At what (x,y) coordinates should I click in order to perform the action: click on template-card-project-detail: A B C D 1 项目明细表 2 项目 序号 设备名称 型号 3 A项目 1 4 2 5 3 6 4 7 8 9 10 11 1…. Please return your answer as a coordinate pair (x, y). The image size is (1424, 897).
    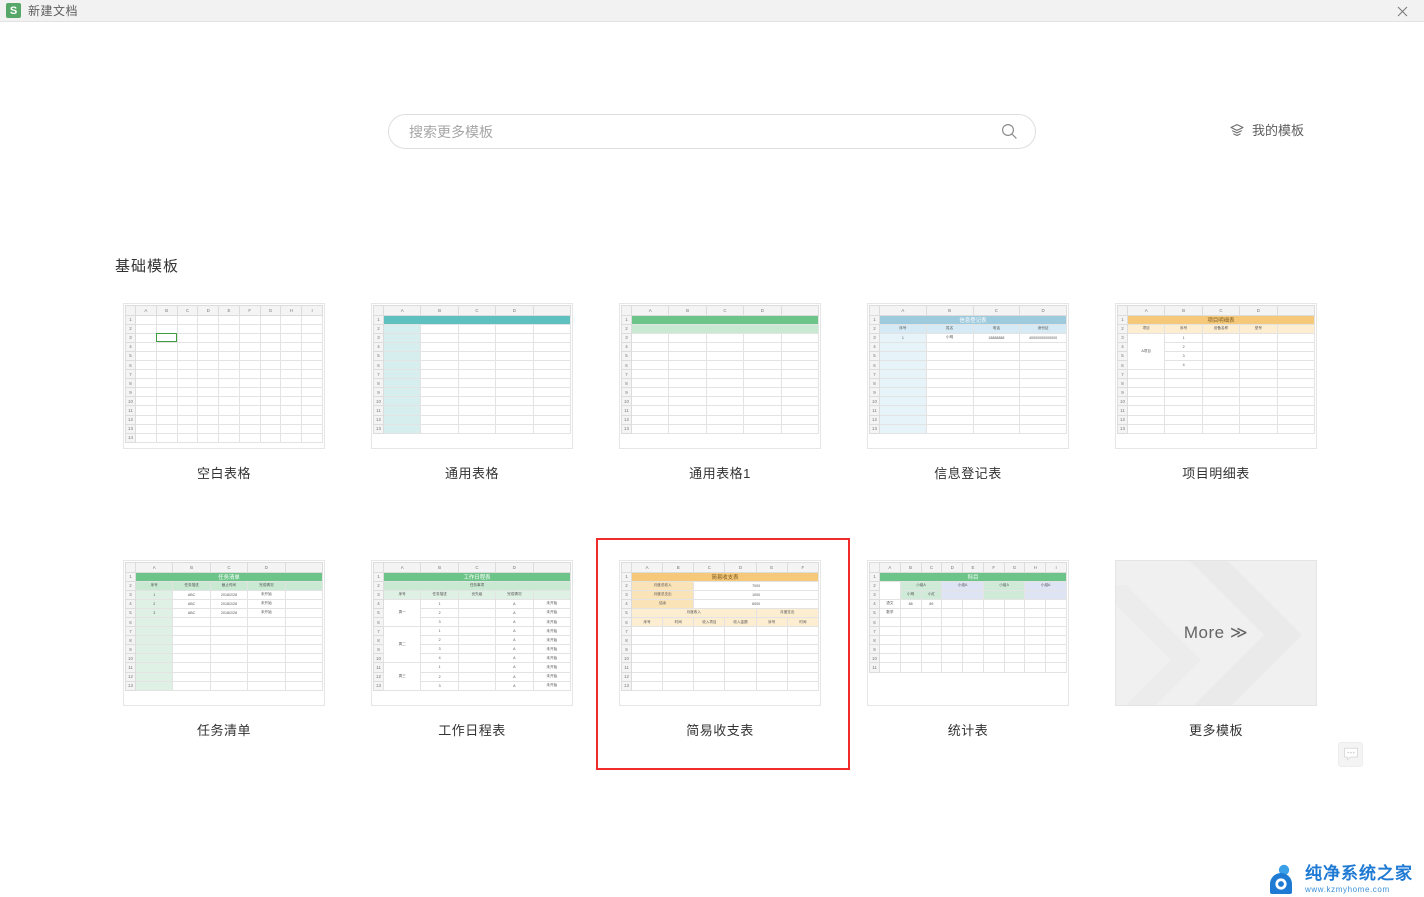
    Looking at the image, I should click on (1216, 392).